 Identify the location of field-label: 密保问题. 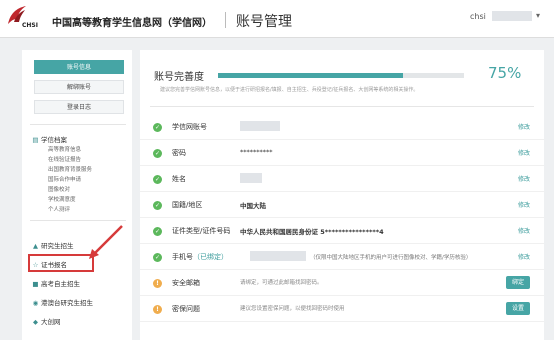
(186, 309).